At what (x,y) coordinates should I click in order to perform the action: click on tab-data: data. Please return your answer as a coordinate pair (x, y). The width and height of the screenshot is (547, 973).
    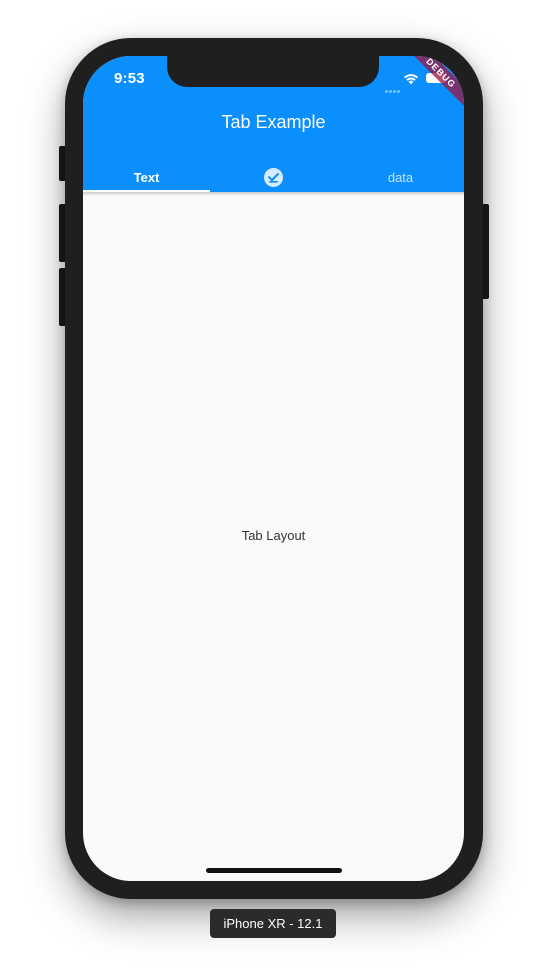
    Looking at the image, I should click on (400, 177).